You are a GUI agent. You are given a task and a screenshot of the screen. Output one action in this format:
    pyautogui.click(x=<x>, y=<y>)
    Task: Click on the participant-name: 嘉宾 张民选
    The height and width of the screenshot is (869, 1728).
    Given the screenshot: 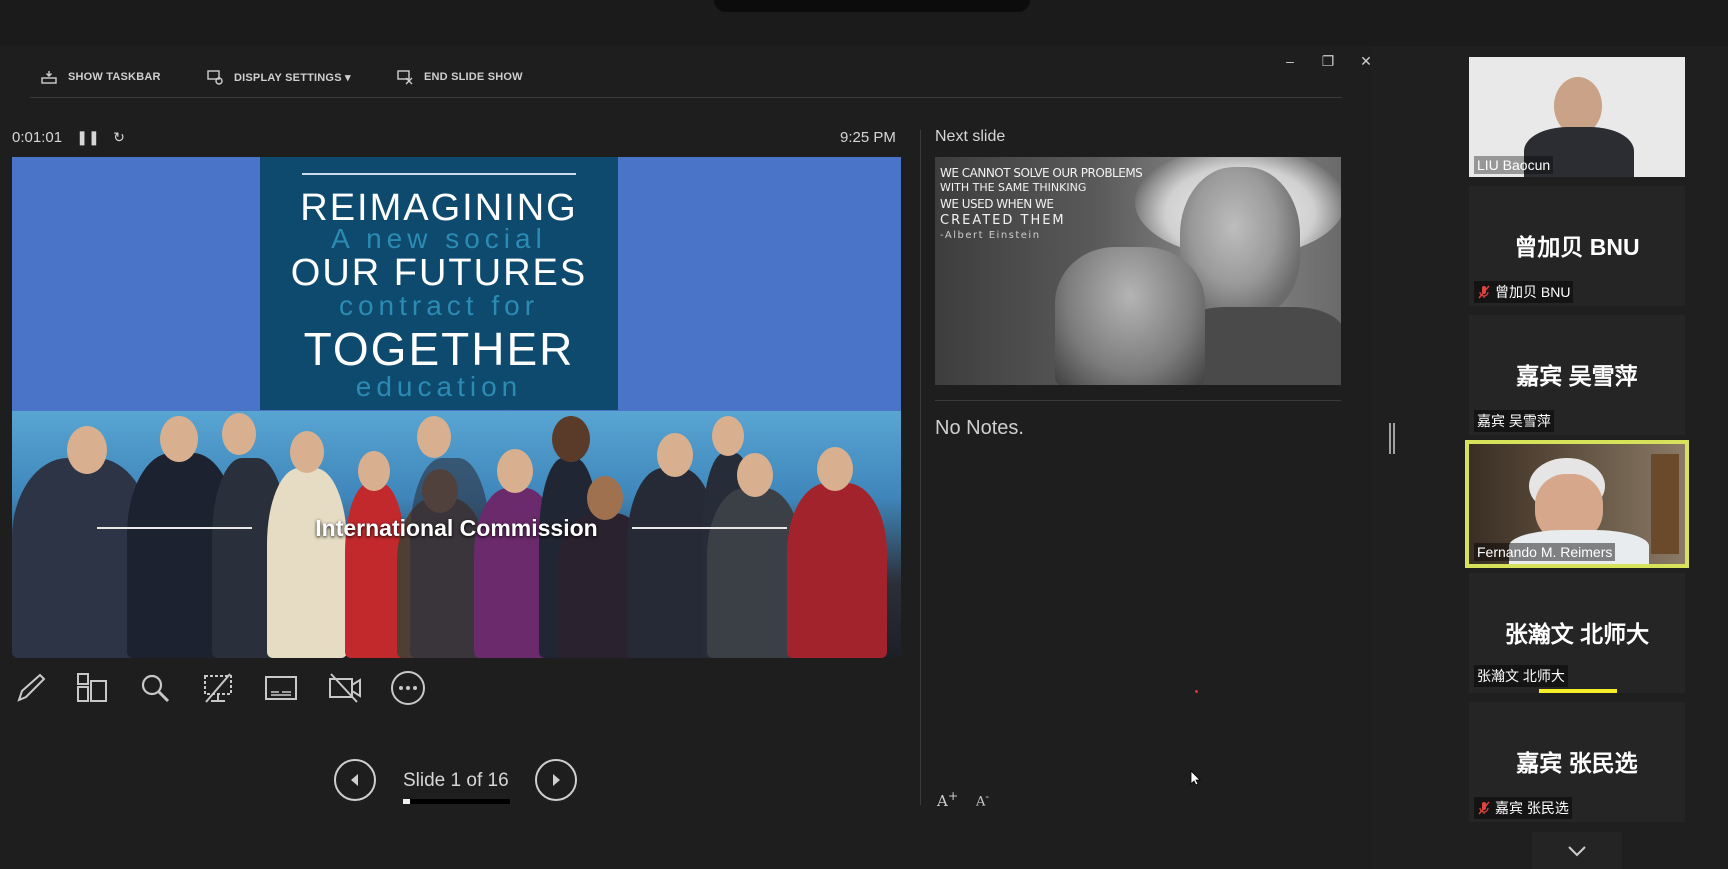 What is the action you would take?
    pyautogui.click(x=1523, y=808)
    